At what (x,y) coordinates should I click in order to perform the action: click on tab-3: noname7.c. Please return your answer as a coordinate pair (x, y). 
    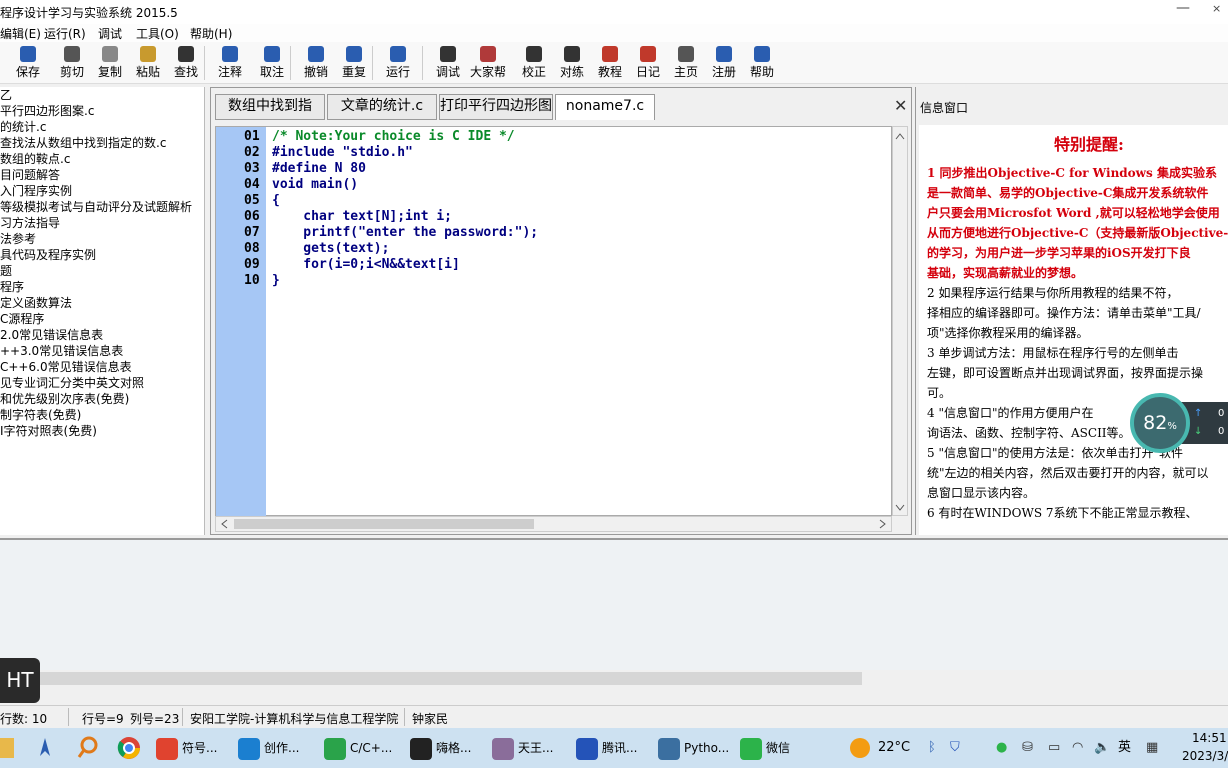
    Looking at the image, I should click on (605, 107).